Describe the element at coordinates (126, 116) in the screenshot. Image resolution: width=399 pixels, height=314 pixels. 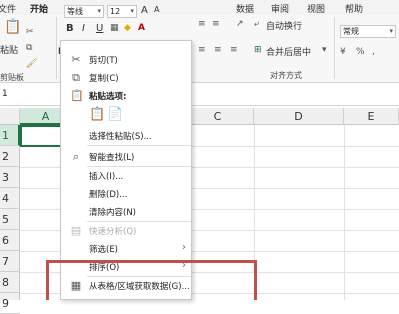
I see `paste-options-row: 📋 📄` at that location.